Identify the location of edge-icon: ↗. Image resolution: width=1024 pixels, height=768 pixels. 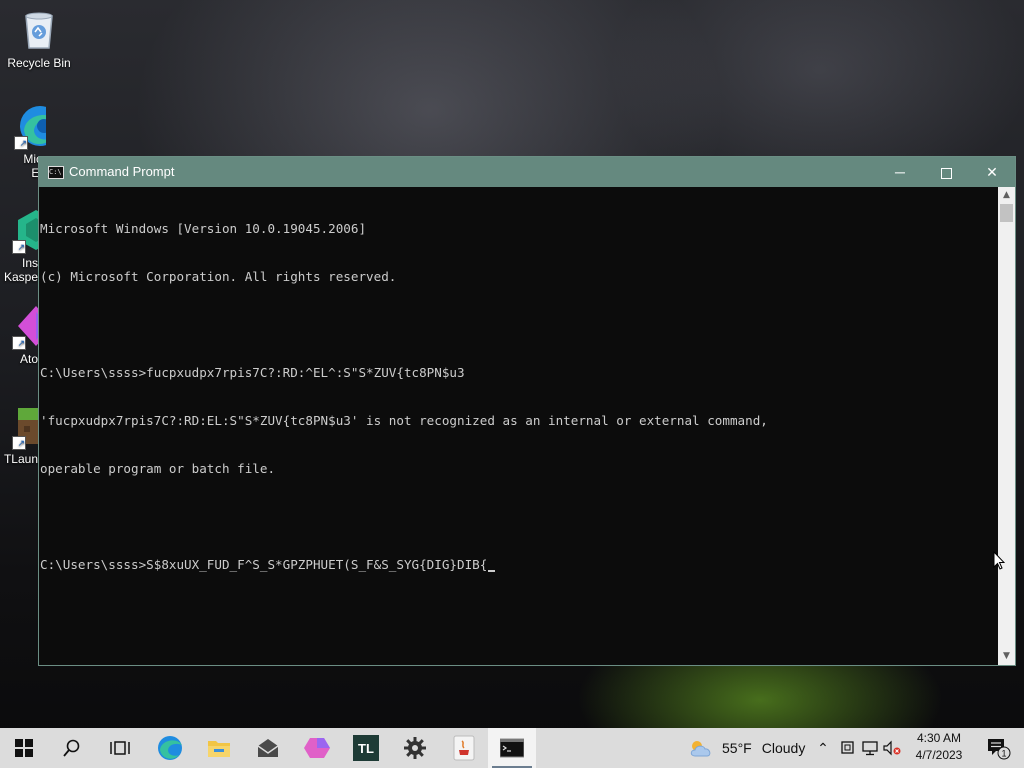
(30, 127).